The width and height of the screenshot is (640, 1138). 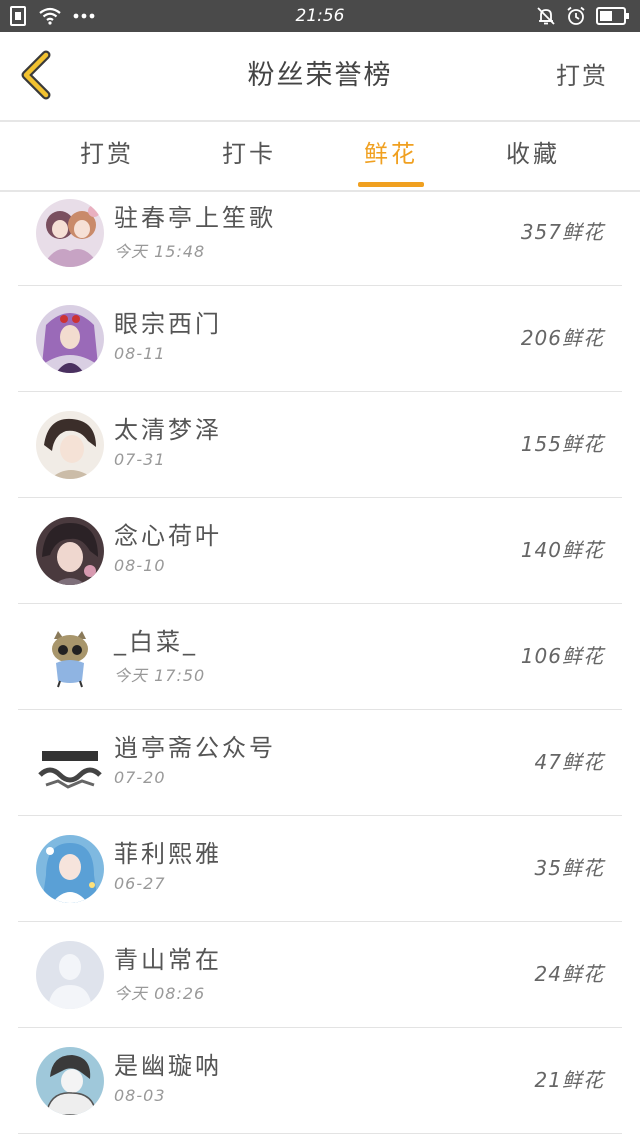 I want to click on blue-anime-avatar, so click(x=70, y=869).